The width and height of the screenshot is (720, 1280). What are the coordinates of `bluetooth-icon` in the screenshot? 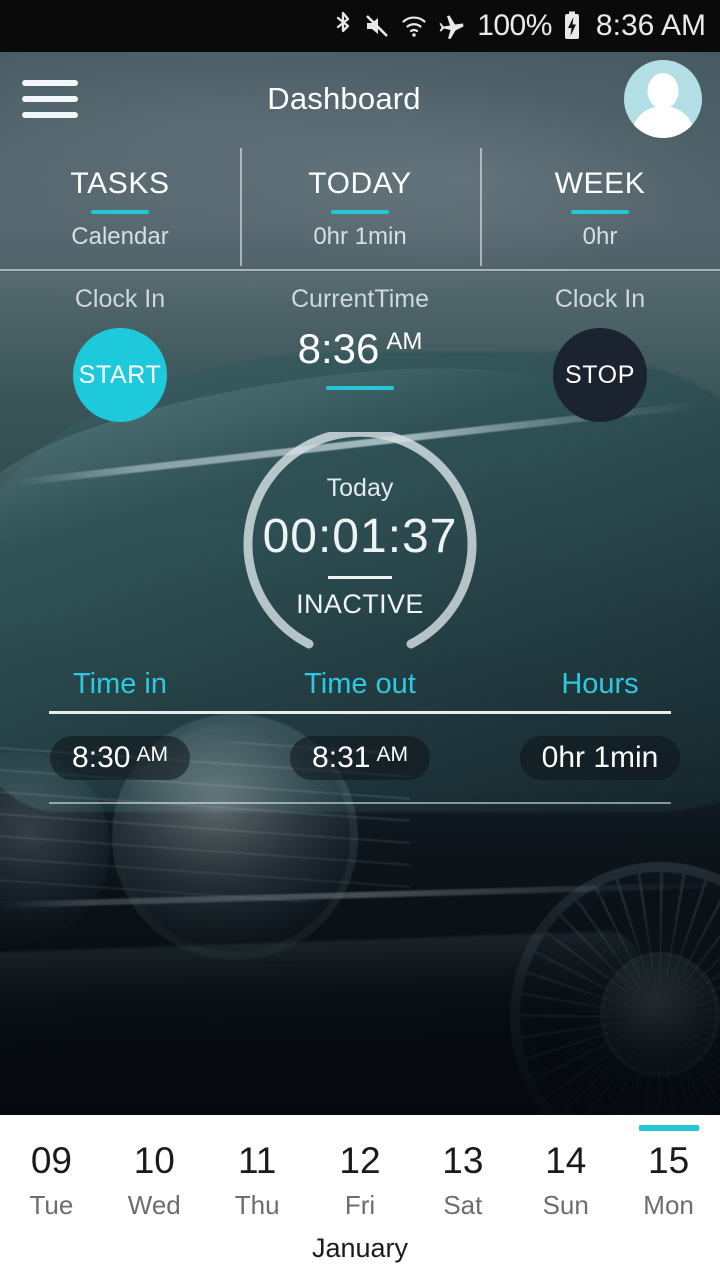 It's located at (343, 26).